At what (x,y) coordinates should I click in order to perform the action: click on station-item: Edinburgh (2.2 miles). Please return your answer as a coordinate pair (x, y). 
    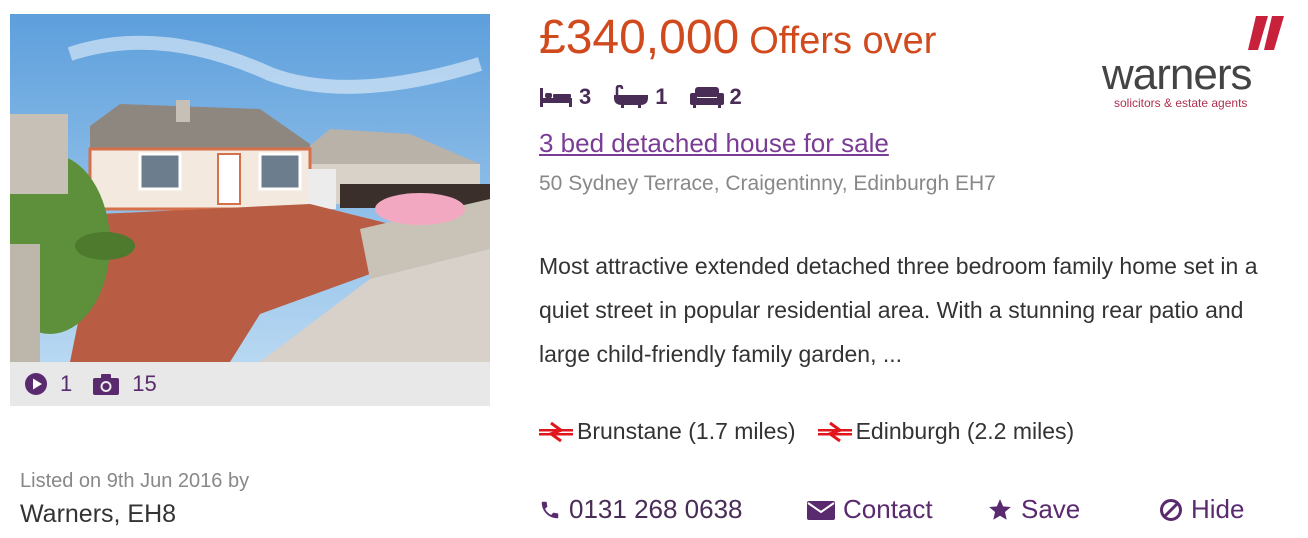
    Looking at the image, I should click on (946, 431).